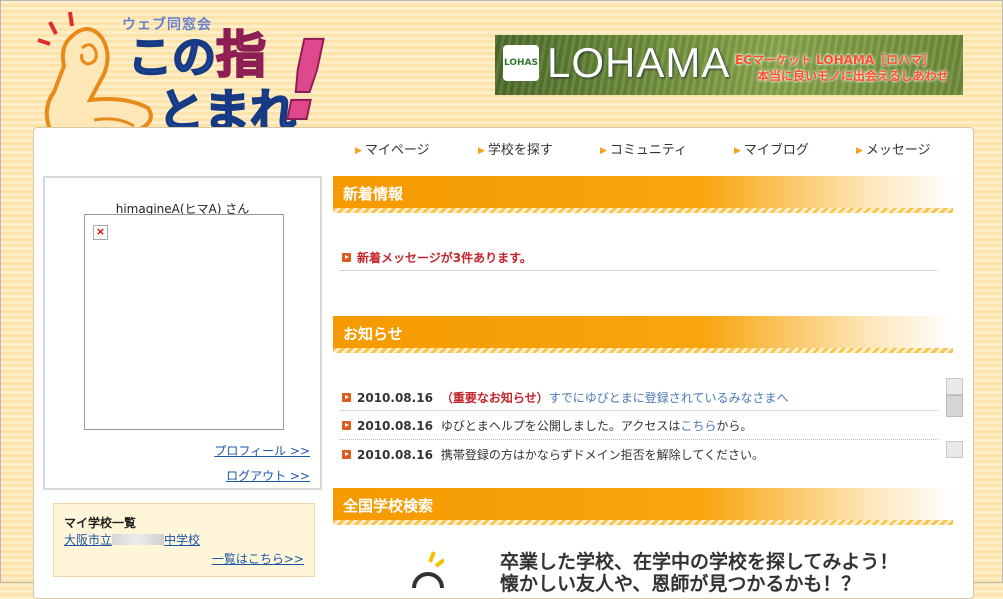 The height and width of the screenshot is (599, 1003). Describe the element at coordinates (954, 418) in the screenshot. I see `notices-scrollbar` at that location.